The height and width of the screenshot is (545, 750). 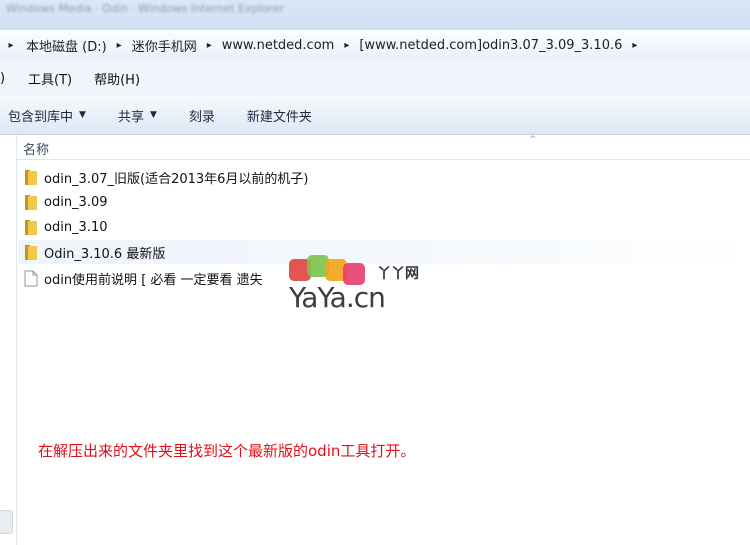 What do you see at coordinates (337, 297) in the screenshot?
I see `watermark-brand: YaYa.cn` at bounding box center [337, 297].